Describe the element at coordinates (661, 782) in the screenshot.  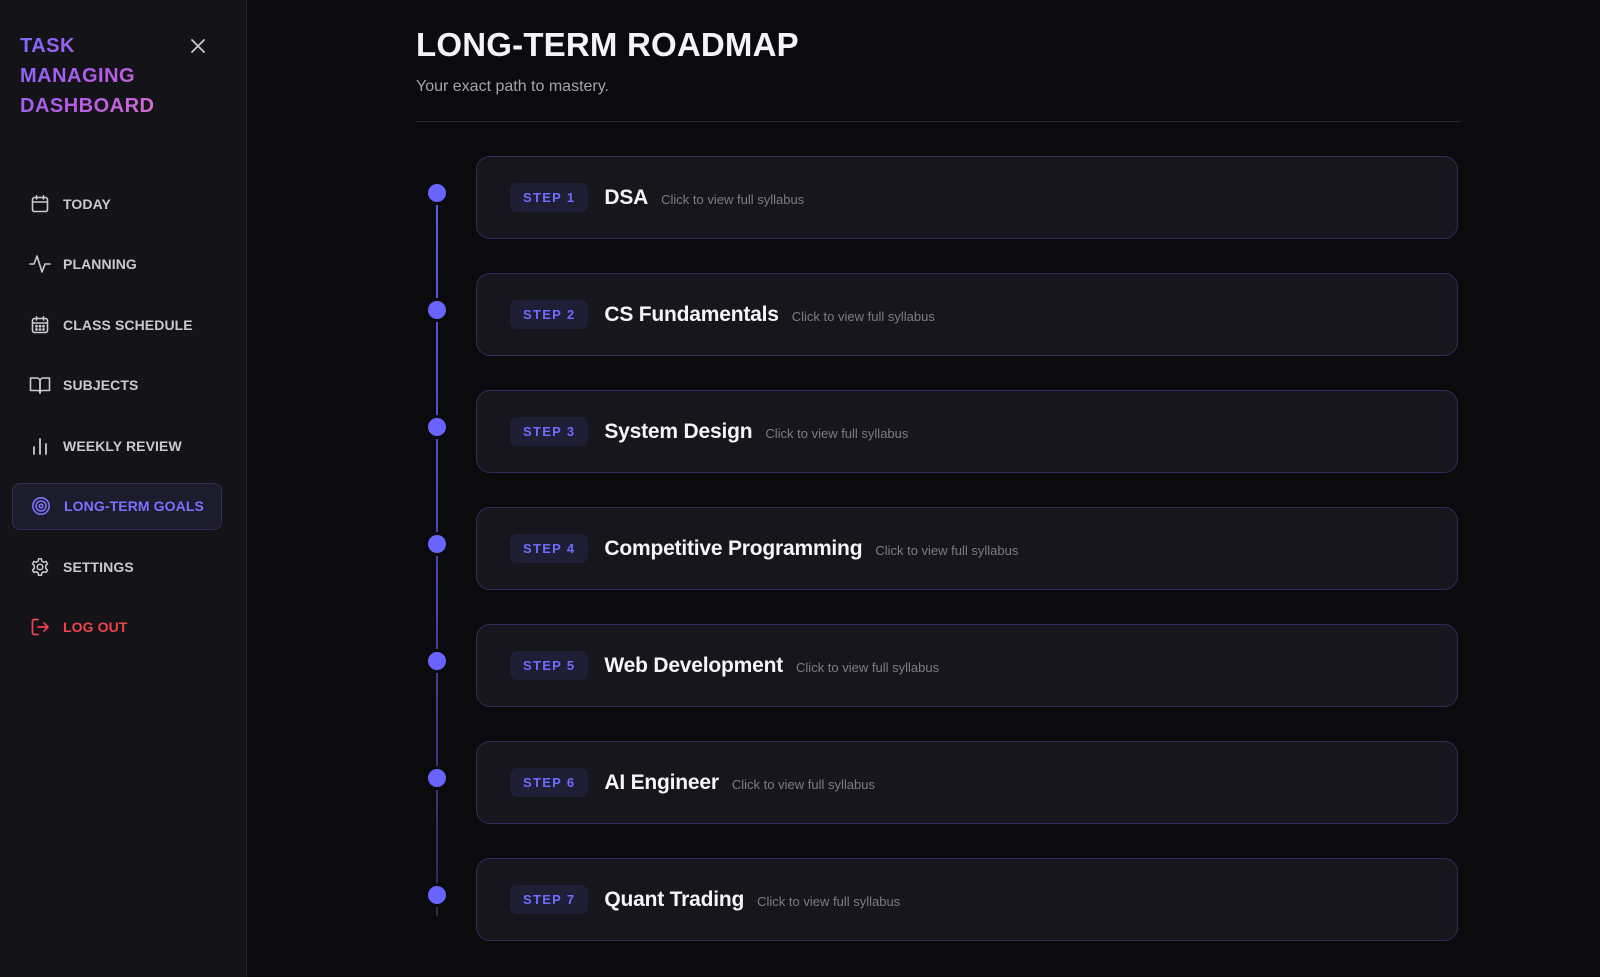
I see `step-title: AI Engineer` at that location.